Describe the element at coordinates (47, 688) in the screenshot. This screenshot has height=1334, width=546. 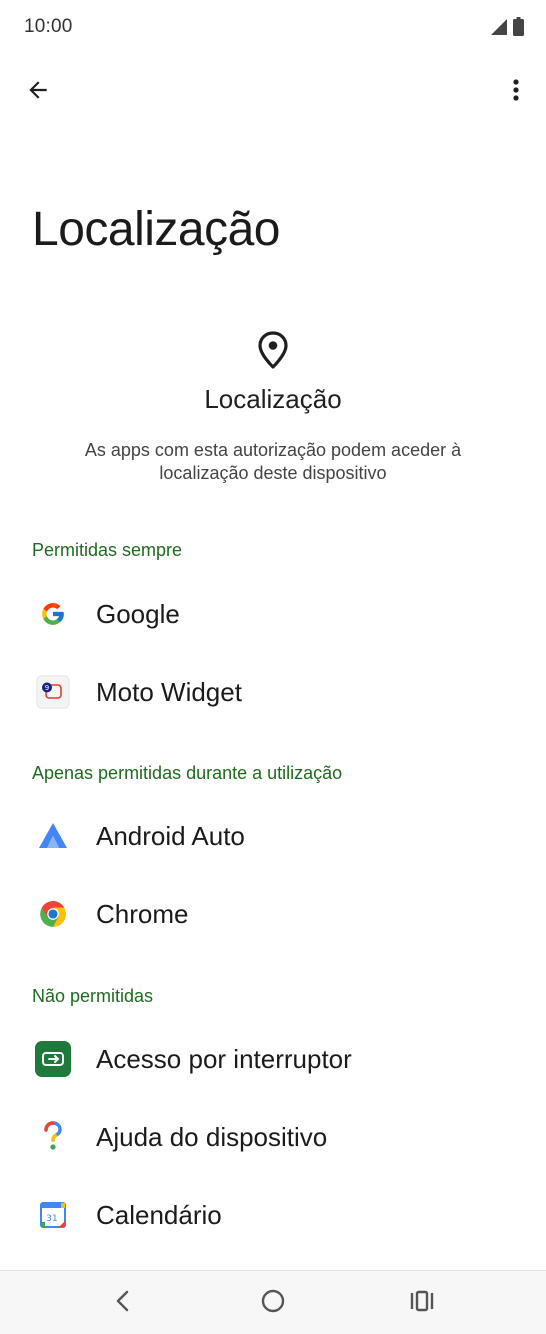
I see `svg-text: 9` at that location.